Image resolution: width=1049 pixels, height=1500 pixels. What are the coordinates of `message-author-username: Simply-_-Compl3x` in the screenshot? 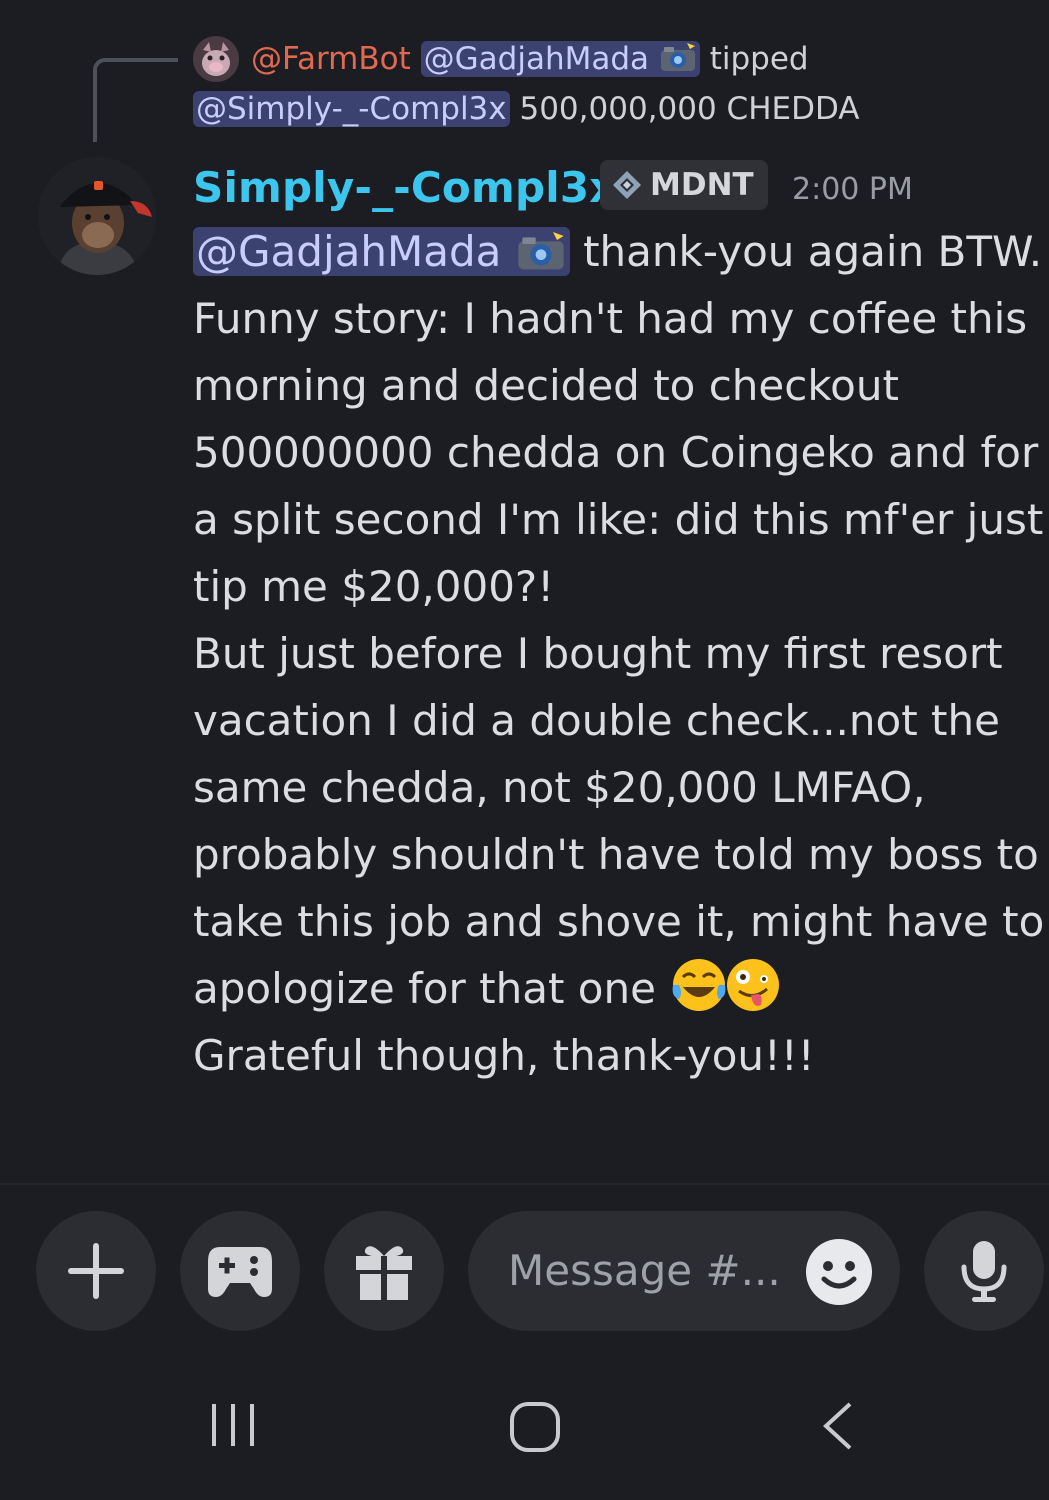 It's located at (405, 188).